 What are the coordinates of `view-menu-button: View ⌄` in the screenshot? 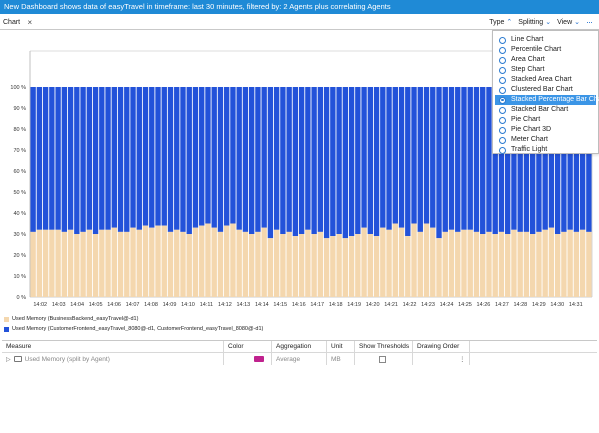 It's located at (568, 22).